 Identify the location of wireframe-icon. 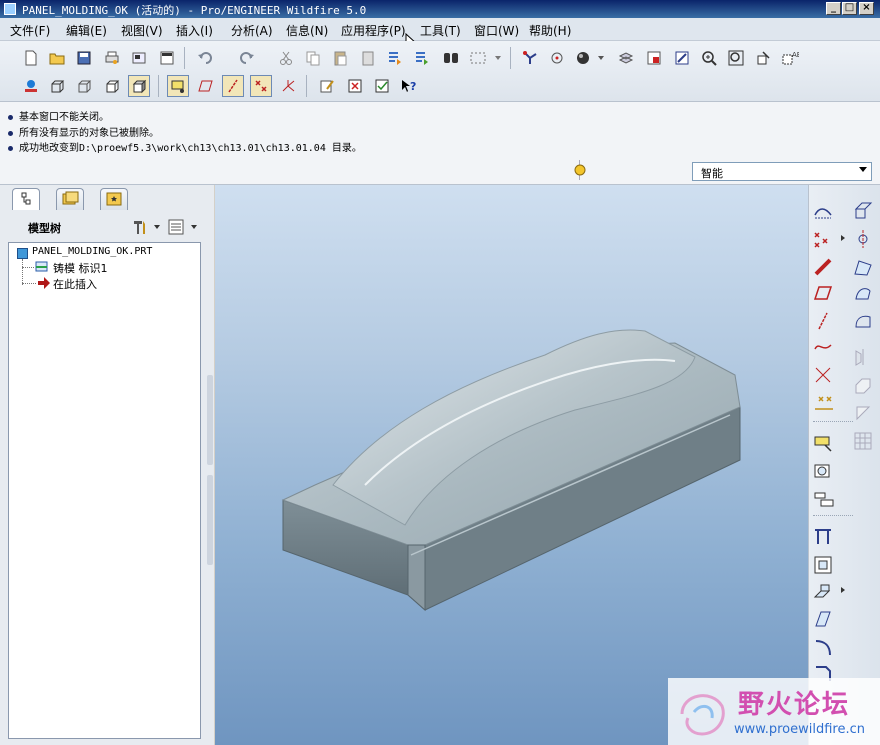
(57, 86).